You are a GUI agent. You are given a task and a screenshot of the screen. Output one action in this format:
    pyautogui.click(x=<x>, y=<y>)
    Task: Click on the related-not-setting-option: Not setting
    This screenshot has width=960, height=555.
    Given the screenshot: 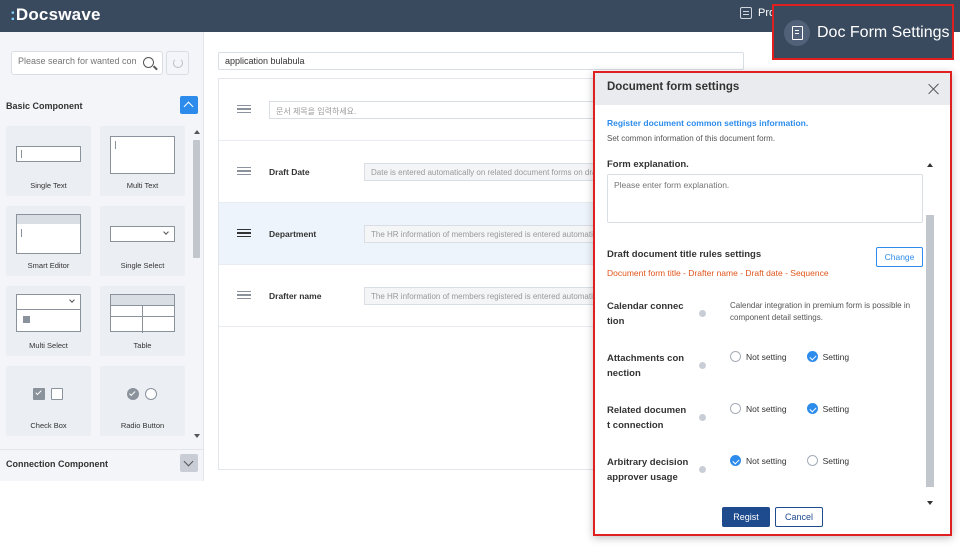 What is the action you would take?
    pyautogui.click(x=758, y=408)
    